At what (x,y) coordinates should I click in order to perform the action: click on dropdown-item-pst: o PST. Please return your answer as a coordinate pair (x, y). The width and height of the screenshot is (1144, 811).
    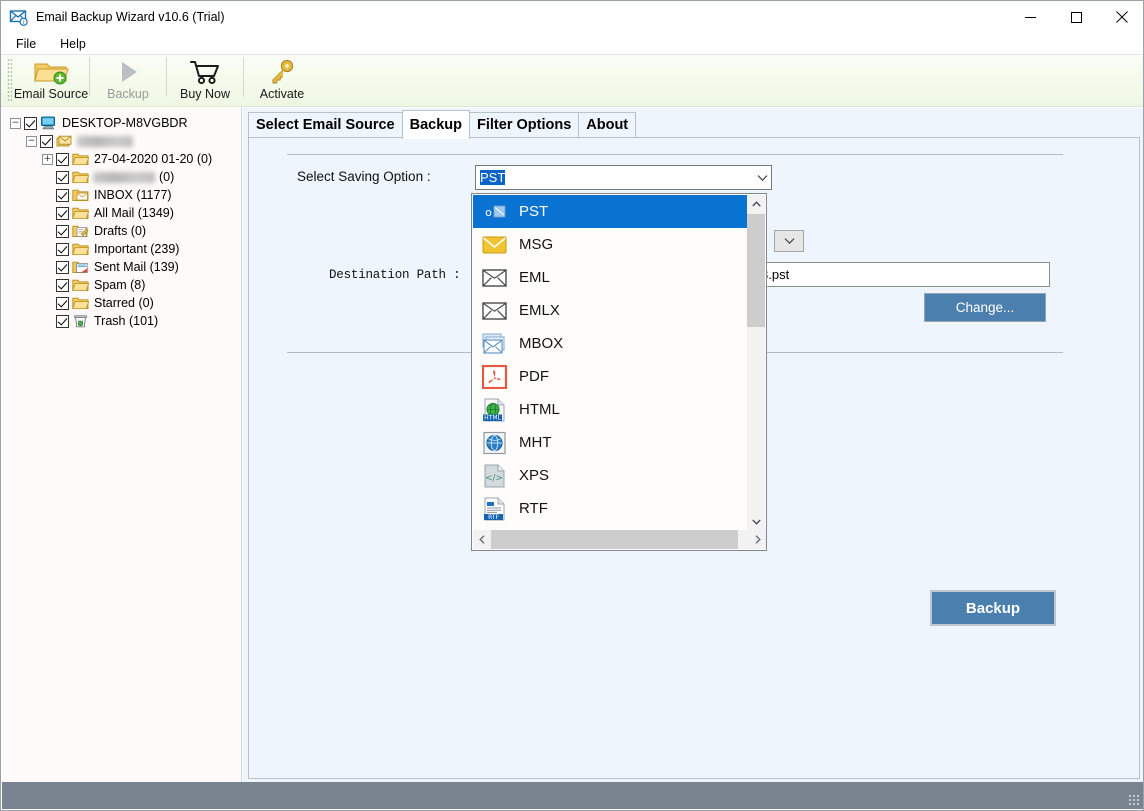
    Looking at the image, I should click on (611, 211).